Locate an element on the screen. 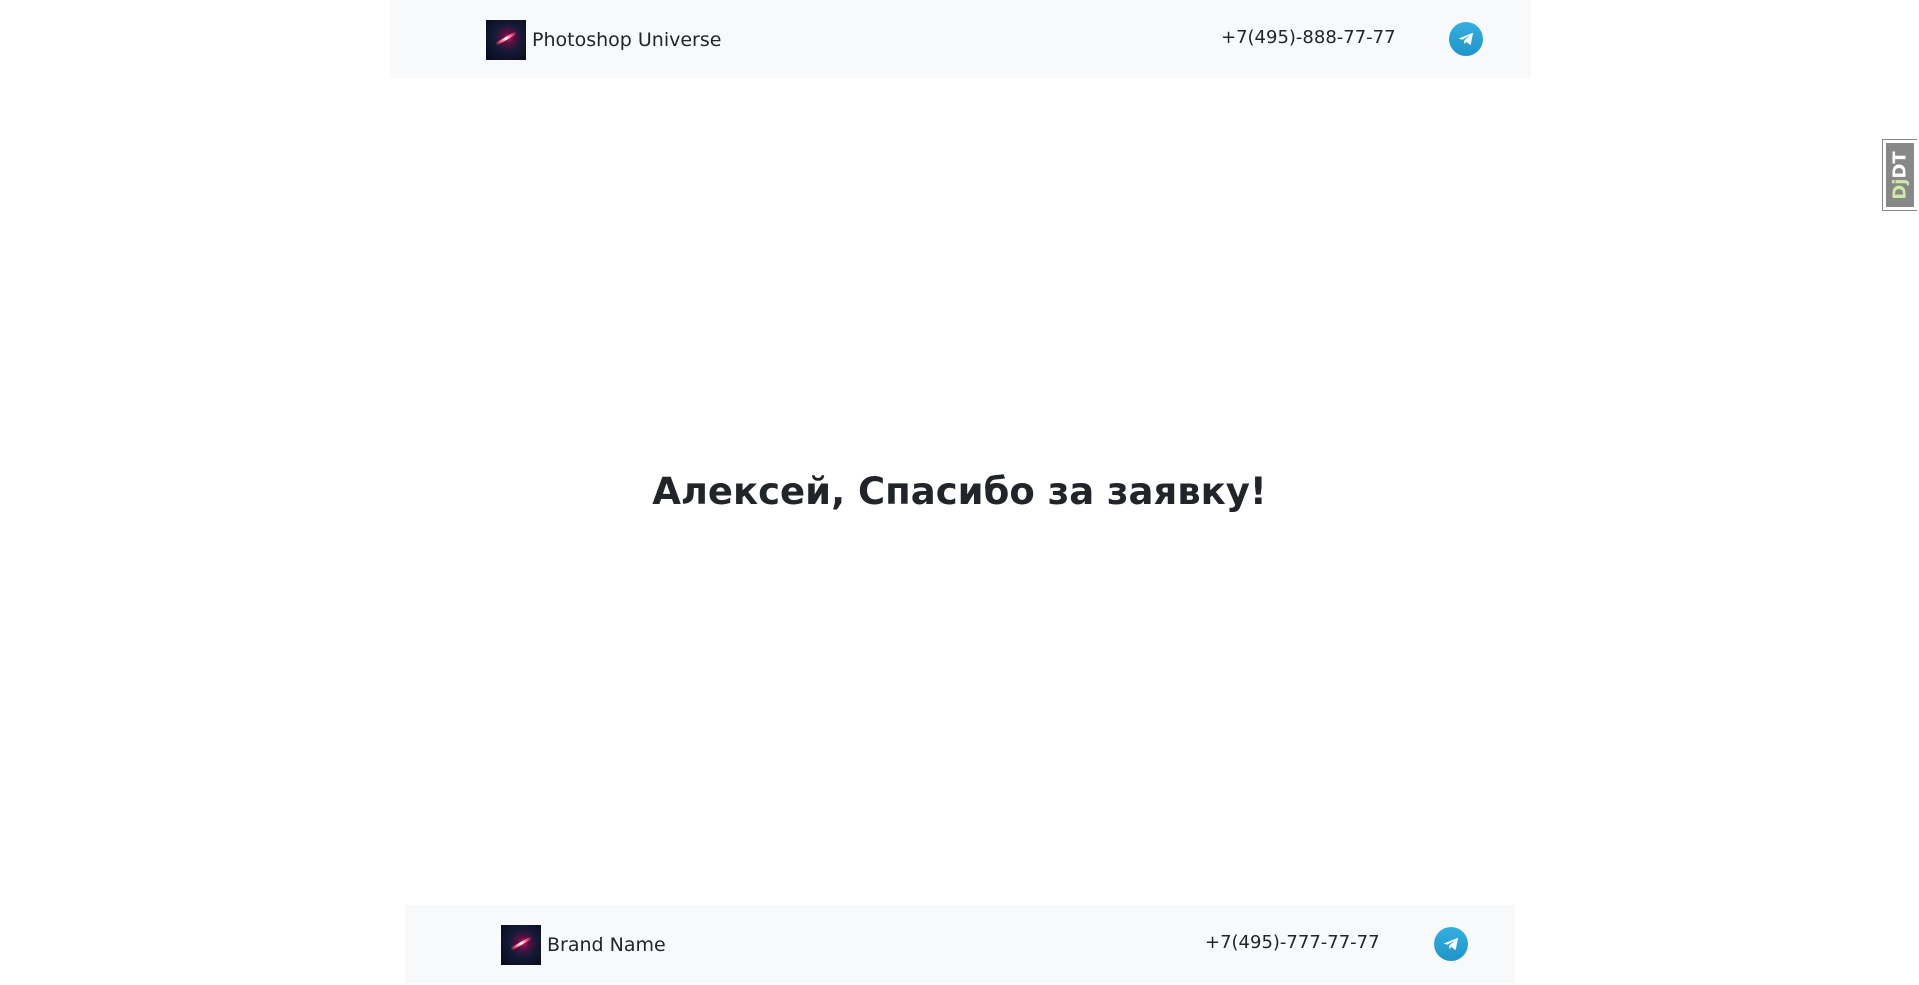 Image resolution: width=1919 pixels, height=985 pixels. footer-phone: +7(495)-777-77-77 is located at coordinates (1292, 942).